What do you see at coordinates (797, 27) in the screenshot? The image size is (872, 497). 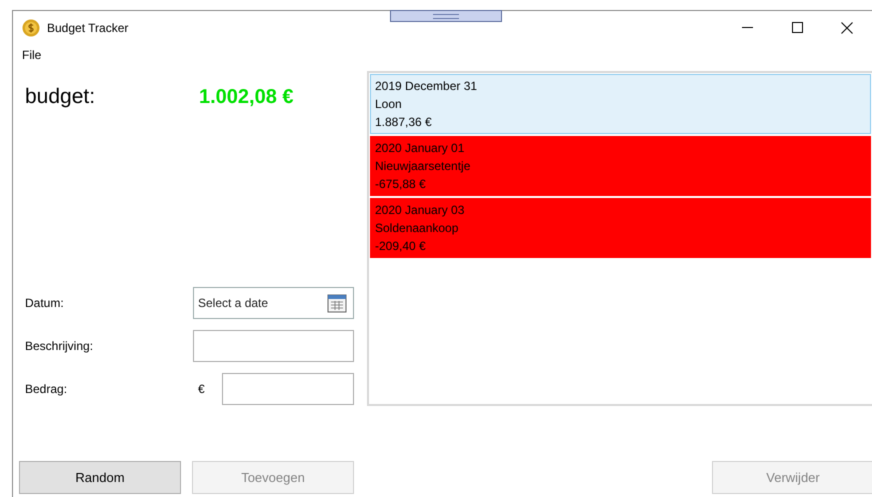 I see `maximize-icon` at bounding box center [797, 27].